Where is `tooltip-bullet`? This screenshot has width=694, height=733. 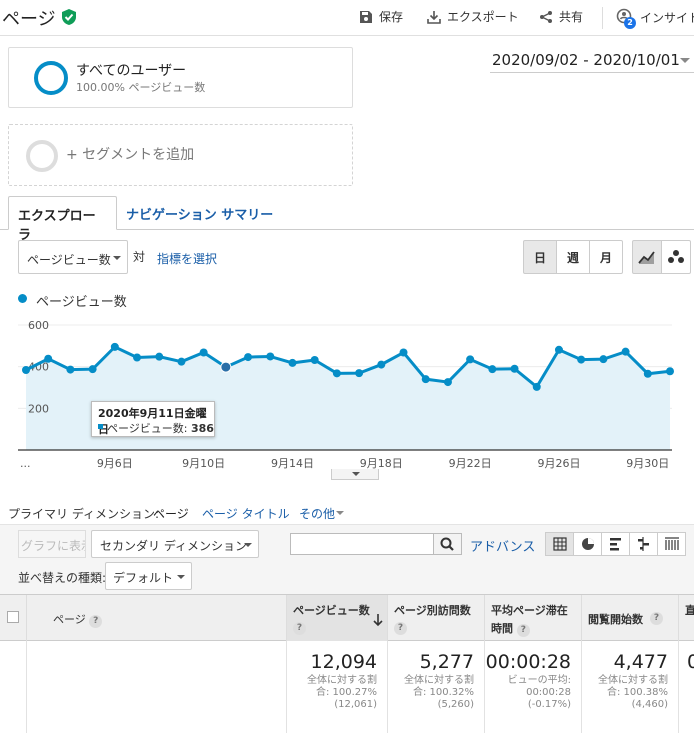
tooltip-bullet is located at coordinates (100, 426).